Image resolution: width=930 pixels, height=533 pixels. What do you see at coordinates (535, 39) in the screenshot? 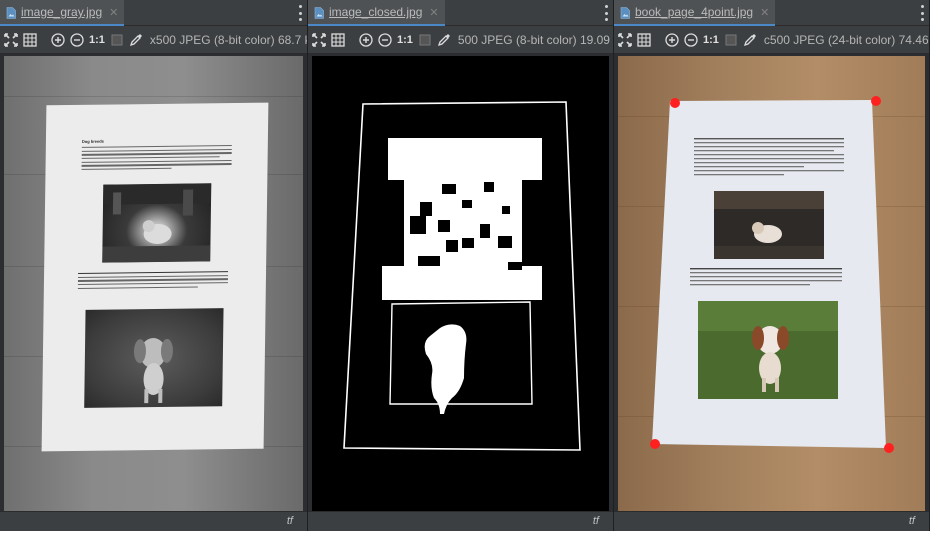
I see `image-info: 500 JPEG (8-bit color) 19.09 kB` at bounding box center [535, 39].